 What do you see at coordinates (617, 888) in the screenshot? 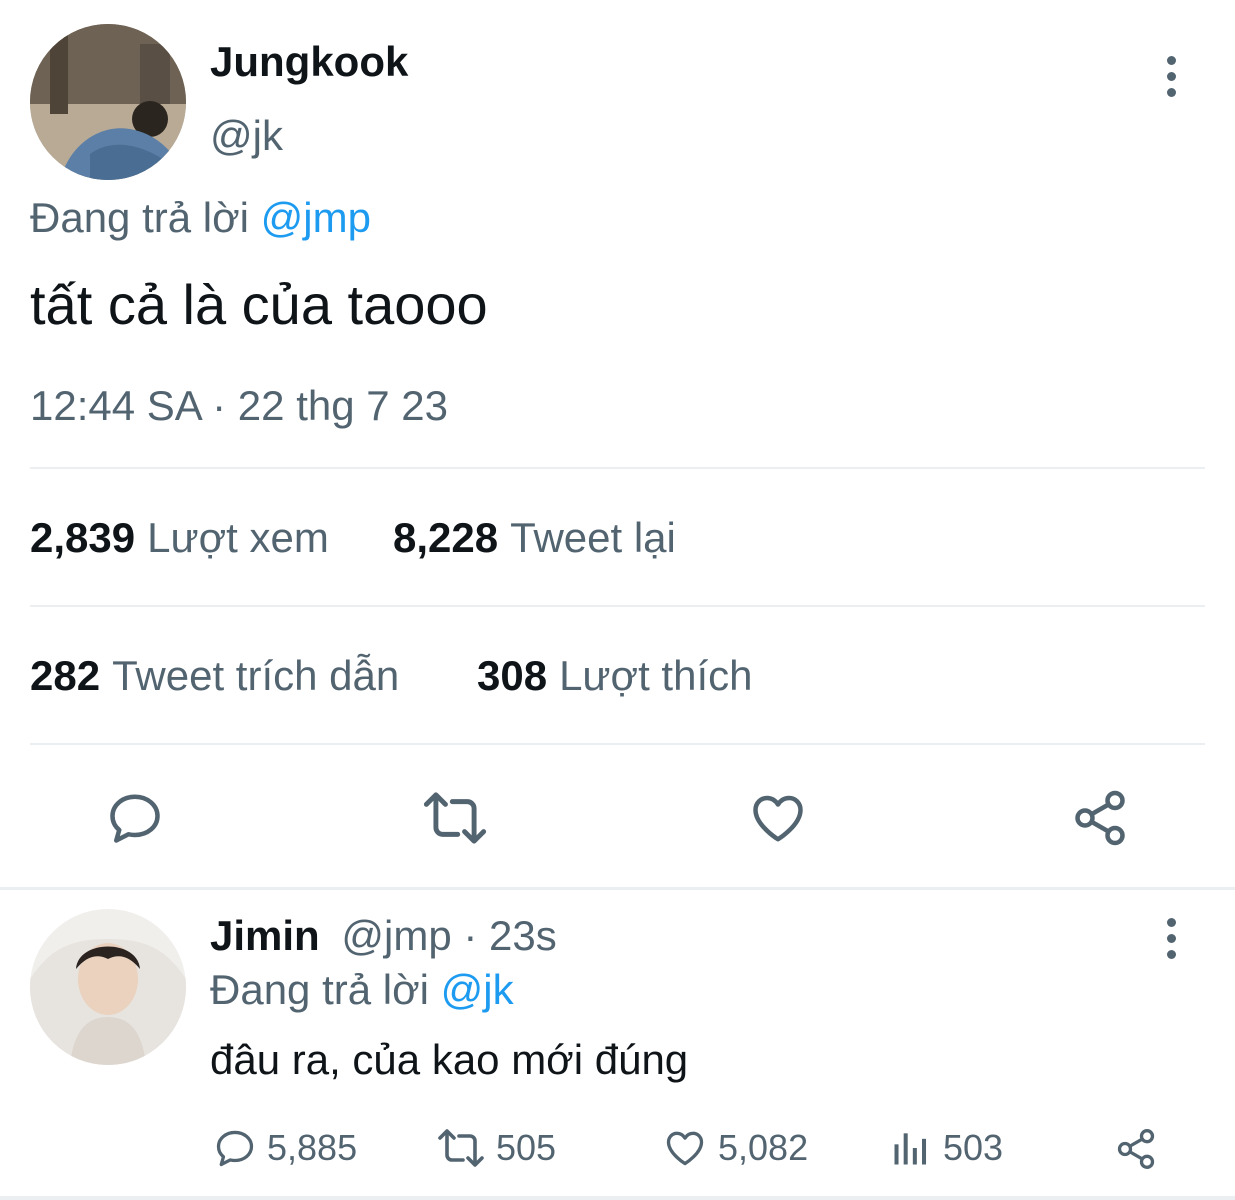
I see `section-separator` at bounding box center [617, 888].